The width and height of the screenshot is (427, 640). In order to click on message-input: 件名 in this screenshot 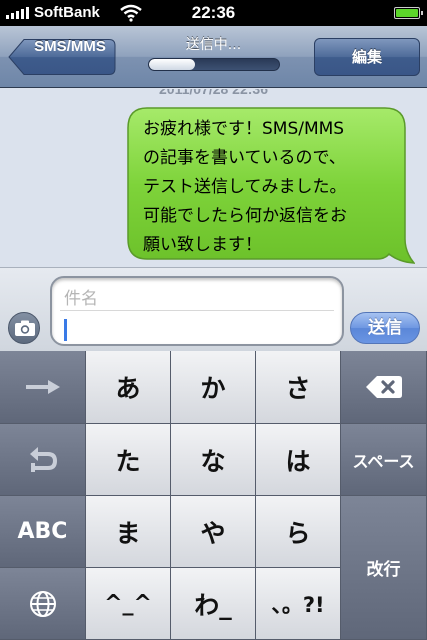, I will do `click(197, 311)`.